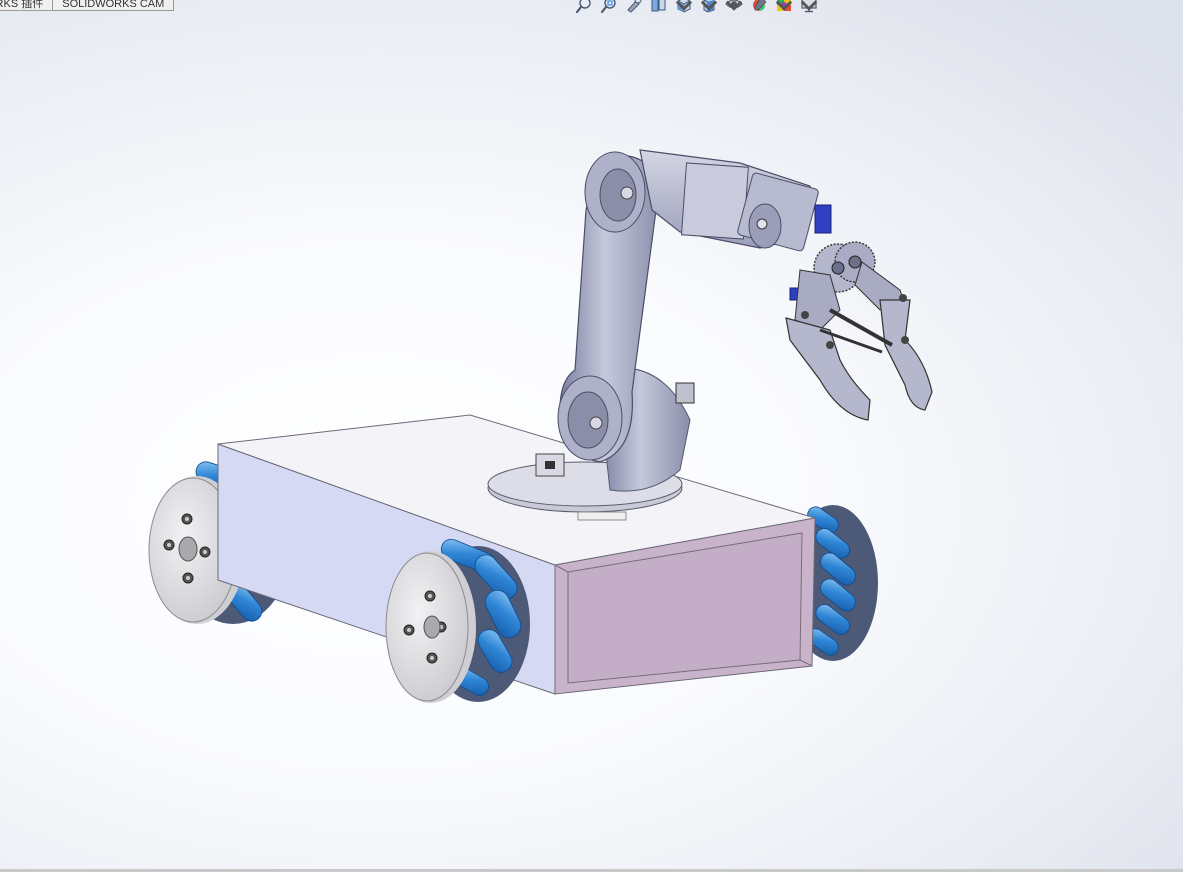  I want to click on tab-solidworks-cam: SOLIDWORKS CAM, so click(114, 5).